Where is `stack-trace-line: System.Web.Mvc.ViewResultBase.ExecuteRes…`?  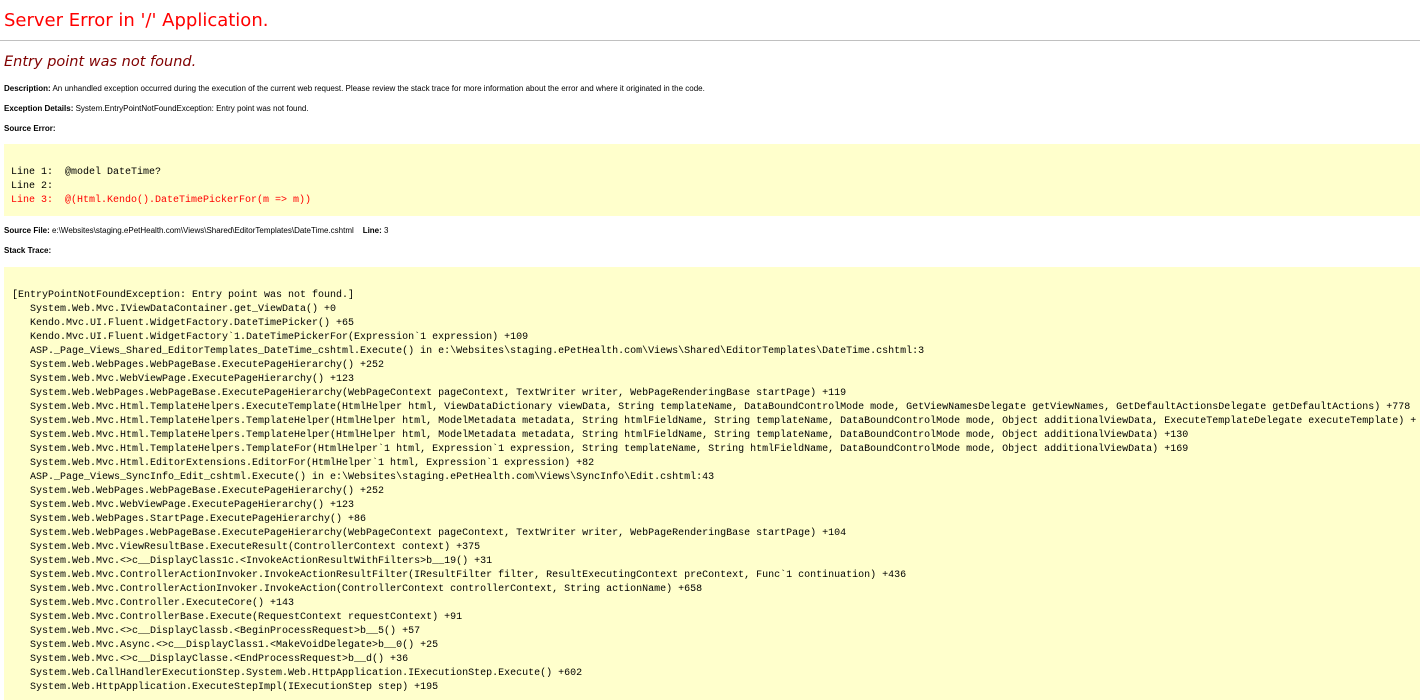 stack-trace-line: System.Web.Mvc.ViewResultBase.ExecuteRes… is located at coordinates (246, 547).